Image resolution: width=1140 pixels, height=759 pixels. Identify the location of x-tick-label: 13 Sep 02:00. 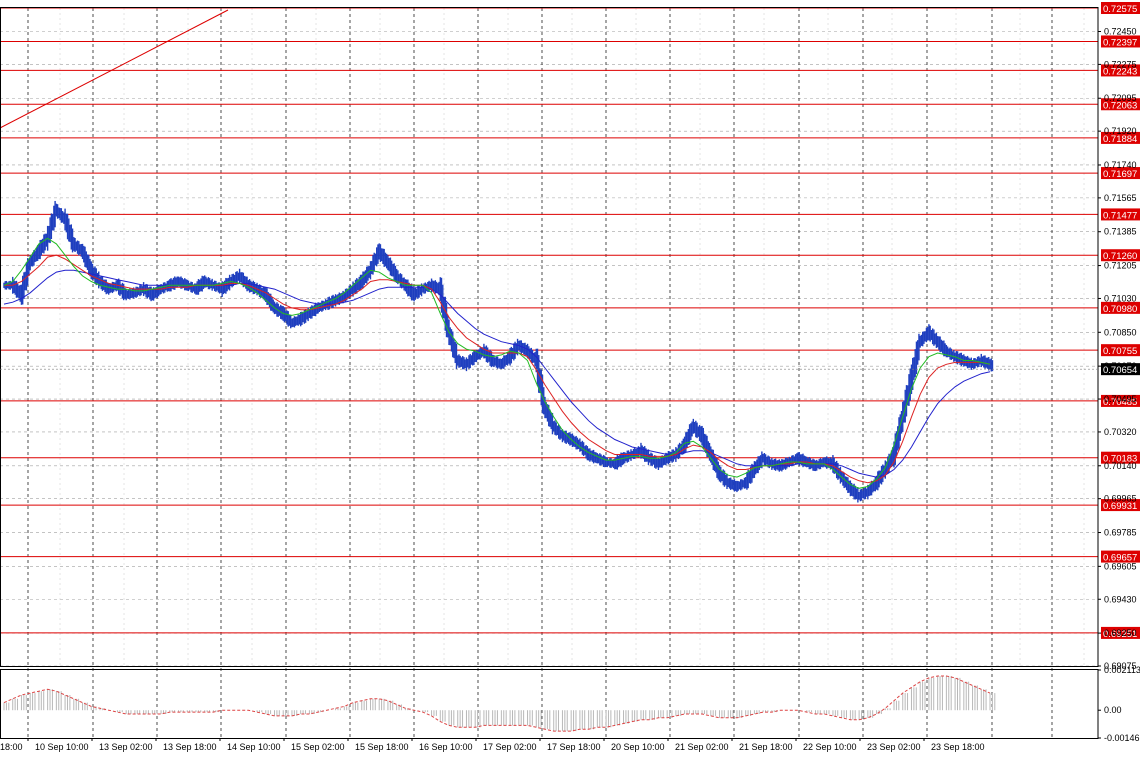
(126, 747).